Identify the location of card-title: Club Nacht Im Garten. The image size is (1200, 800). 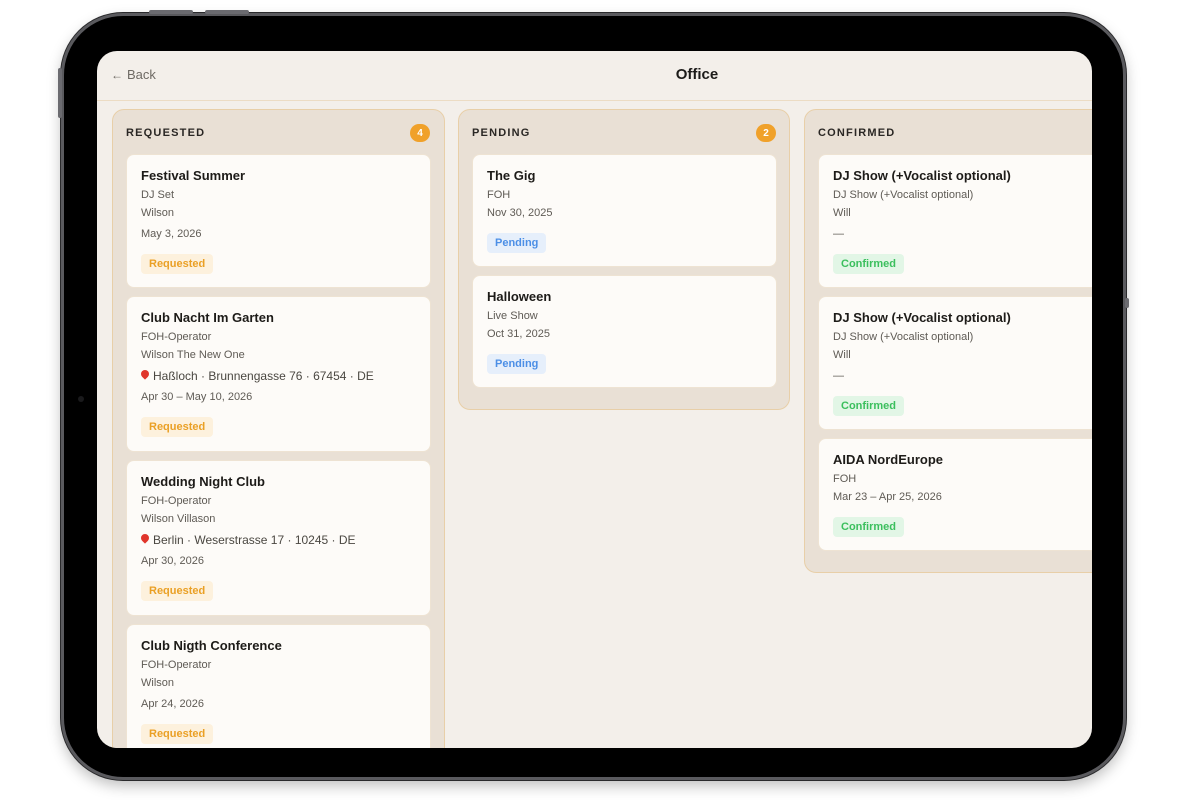
(207, 317).